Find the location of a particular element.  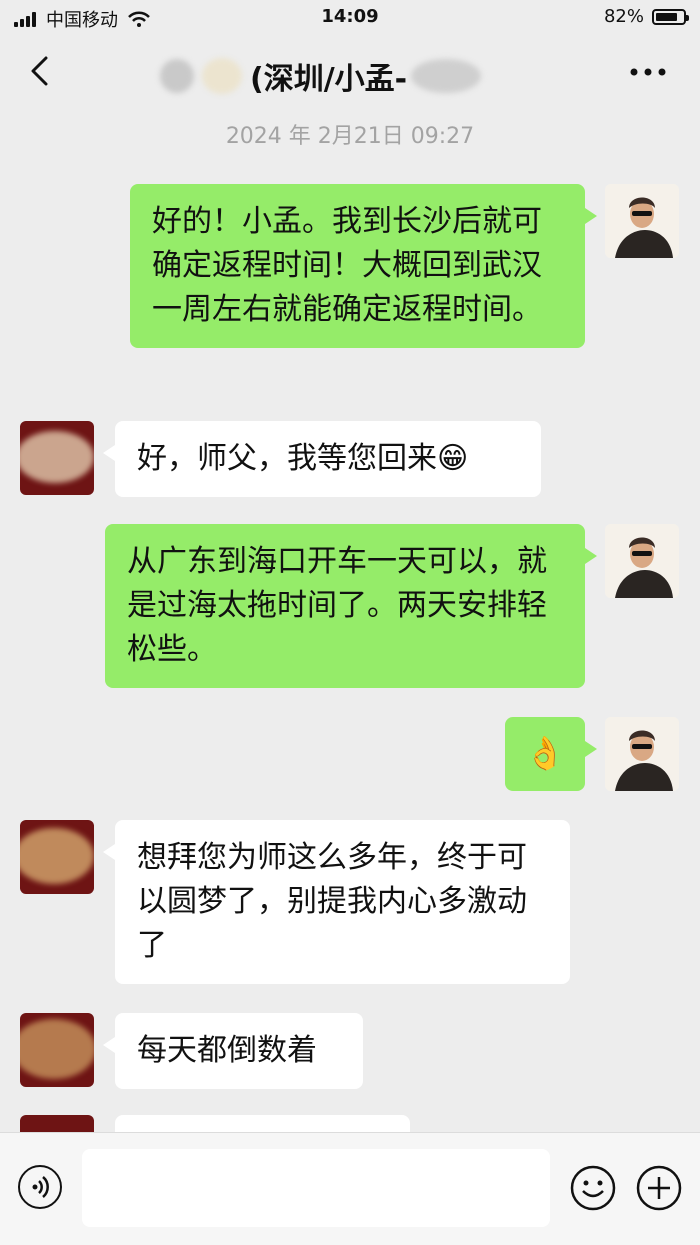

more-icon is located at coordinates (648, 72).